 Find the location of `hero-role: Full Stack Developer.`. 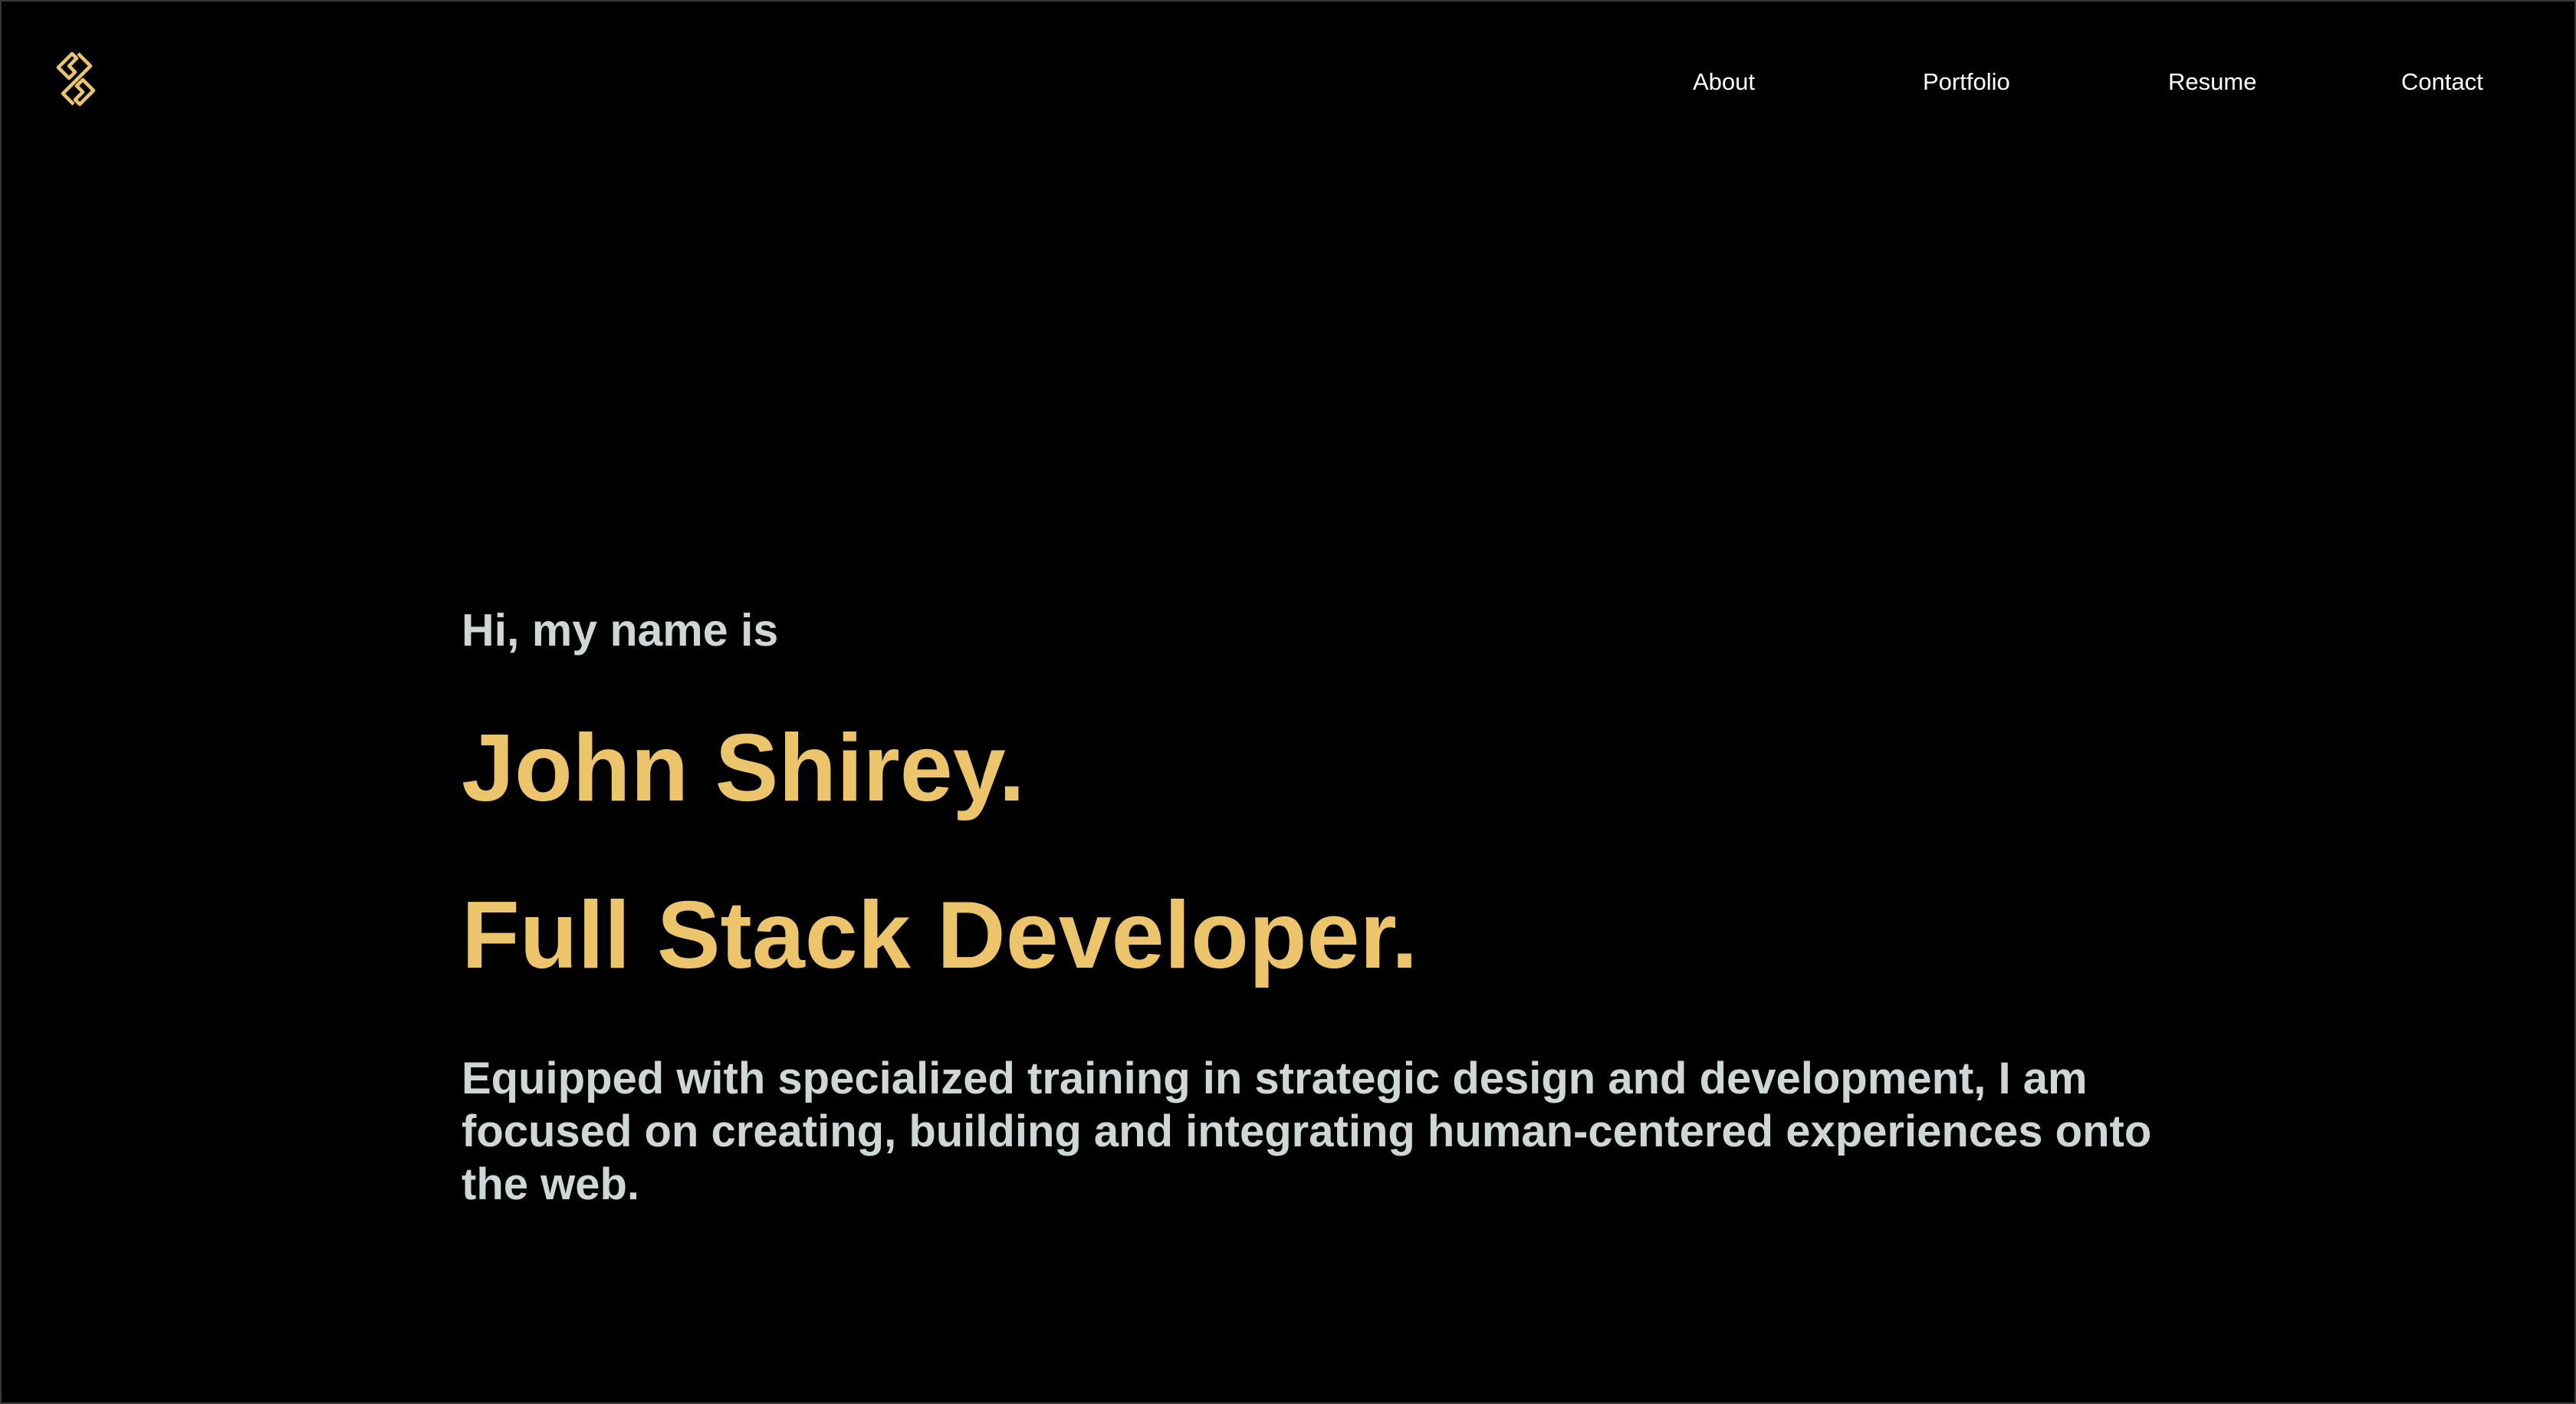

hero-role: Full Stack Developer. is located at coordinates (940, 935).